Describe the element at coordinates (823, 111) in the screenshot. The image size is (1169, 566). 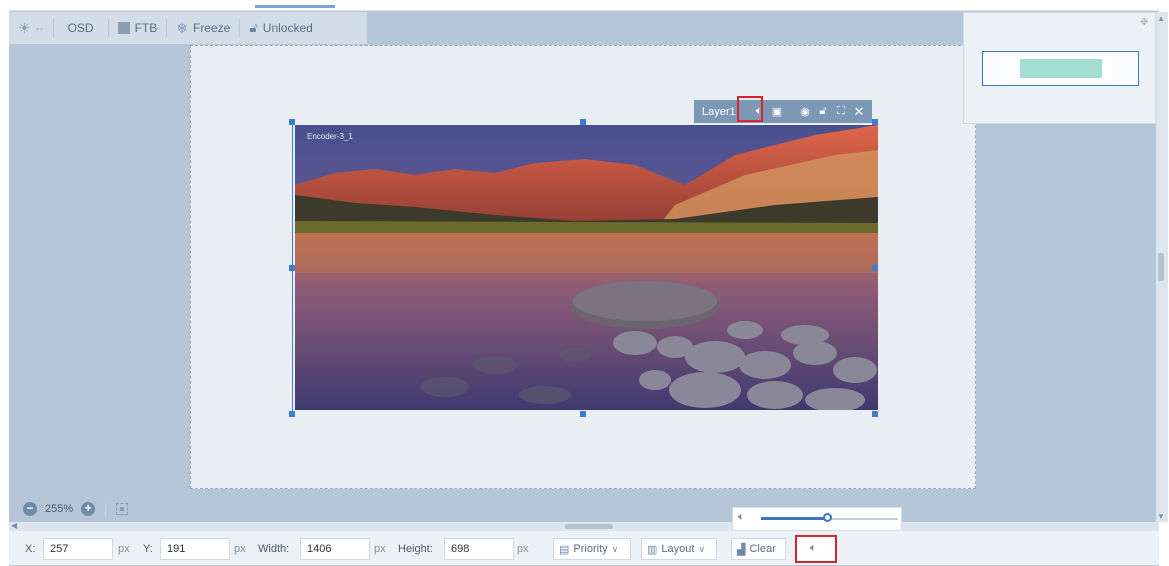
I see `layer-unlock-icon: 🔓︎` at that location.